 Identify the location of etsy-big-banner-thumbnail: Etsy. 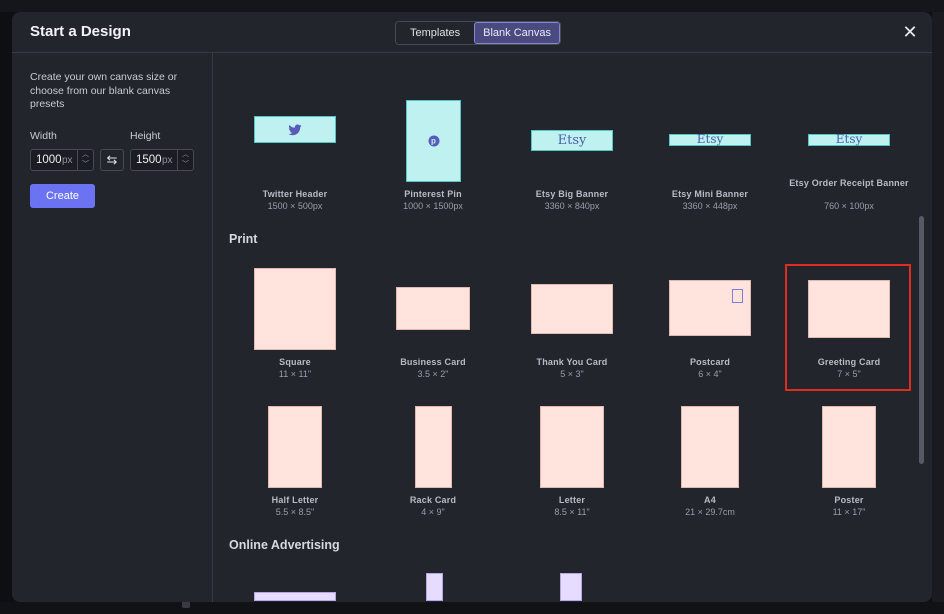
(572, 140).